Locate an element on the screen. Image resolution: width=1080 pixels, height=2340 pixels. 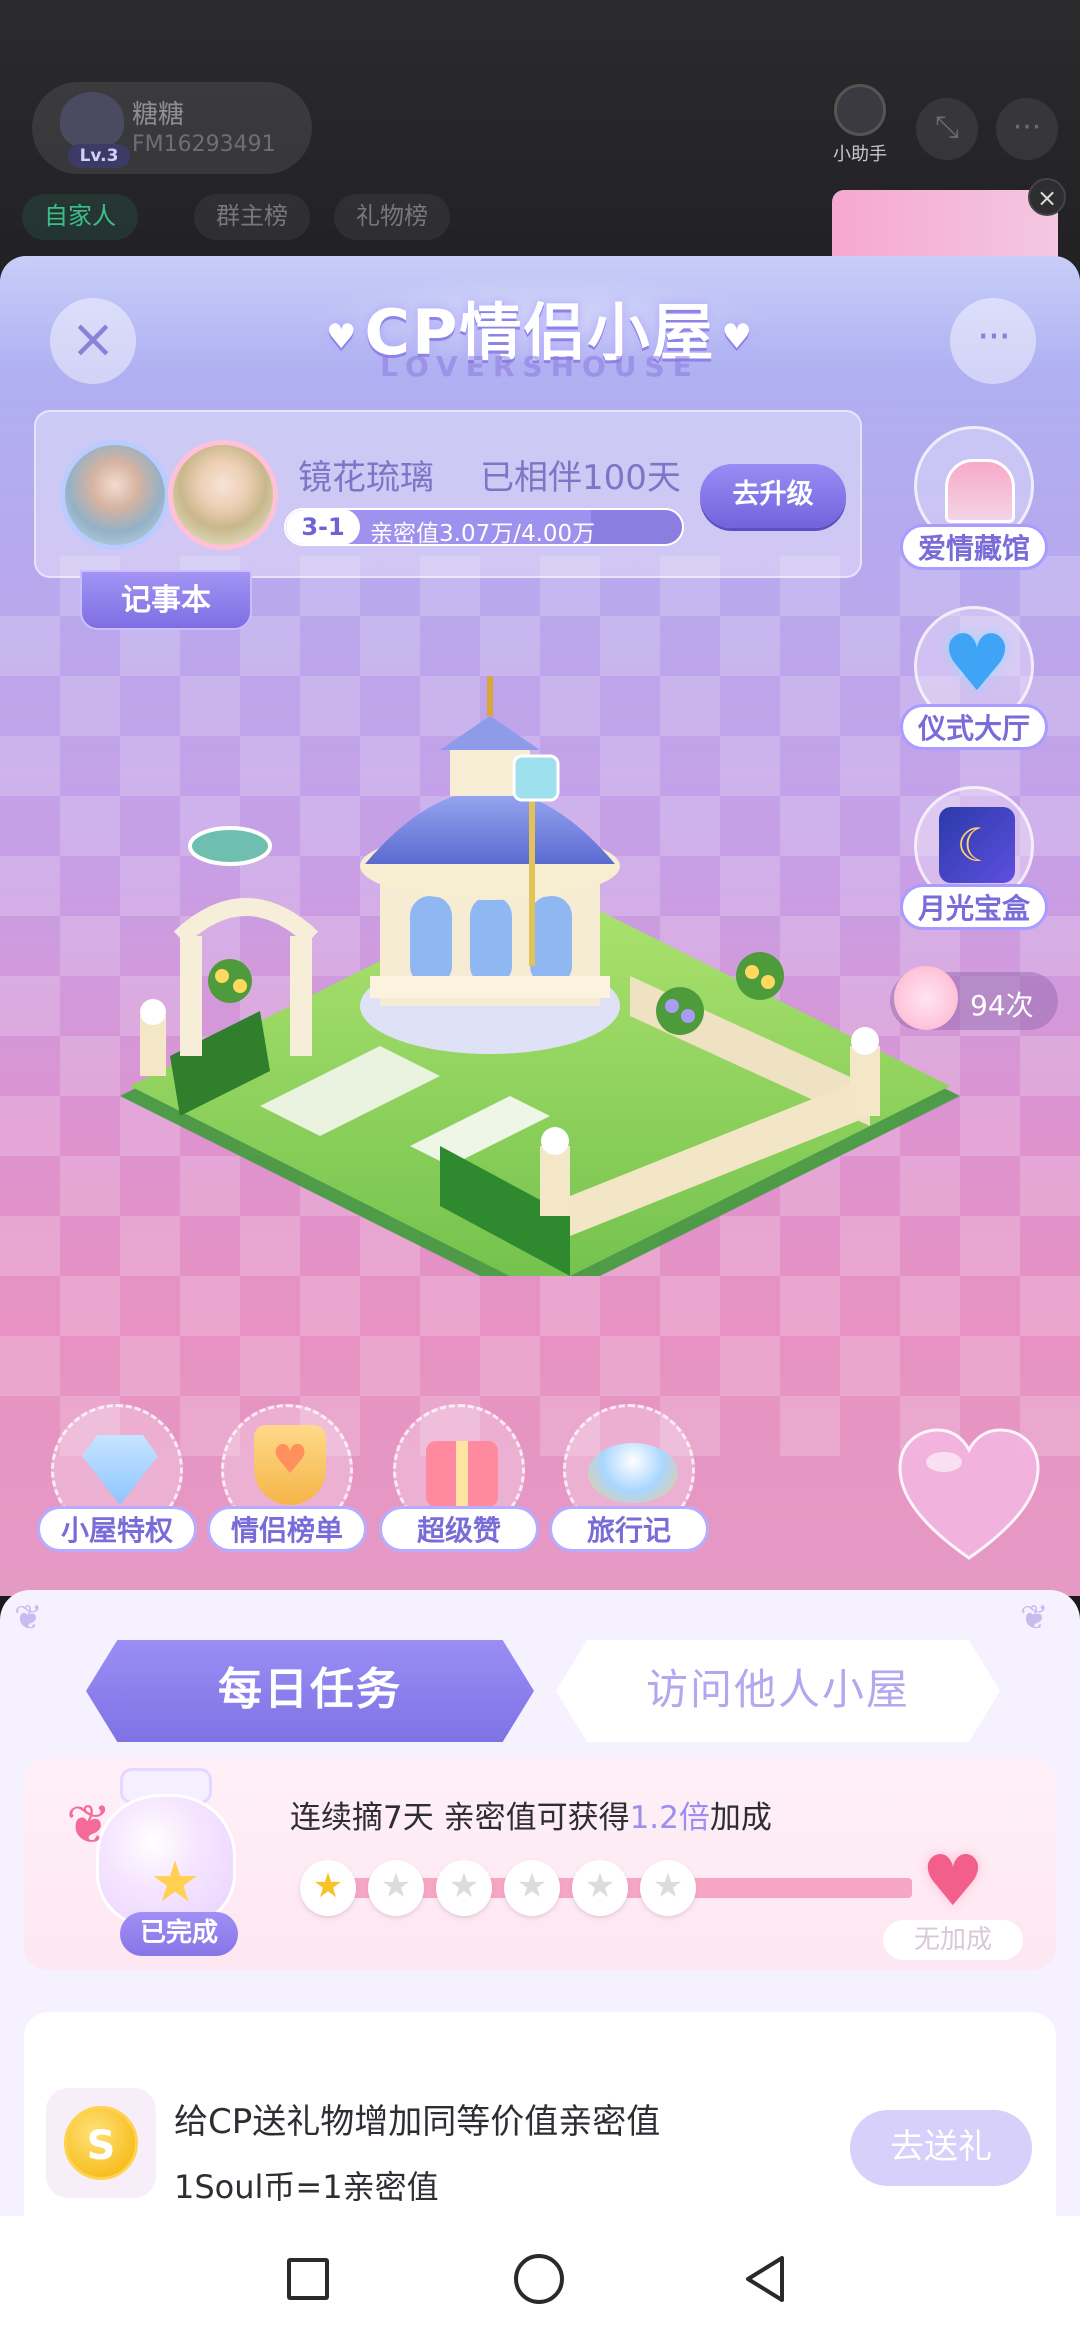
back-icon is located at coordinates (767, 2279).